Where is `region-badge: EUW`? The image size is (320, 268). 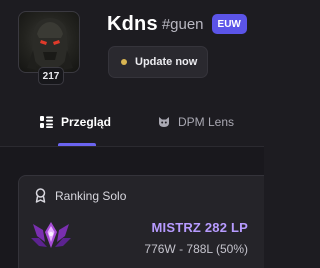
region-badge: EUW is located at coordinates (229, 24).